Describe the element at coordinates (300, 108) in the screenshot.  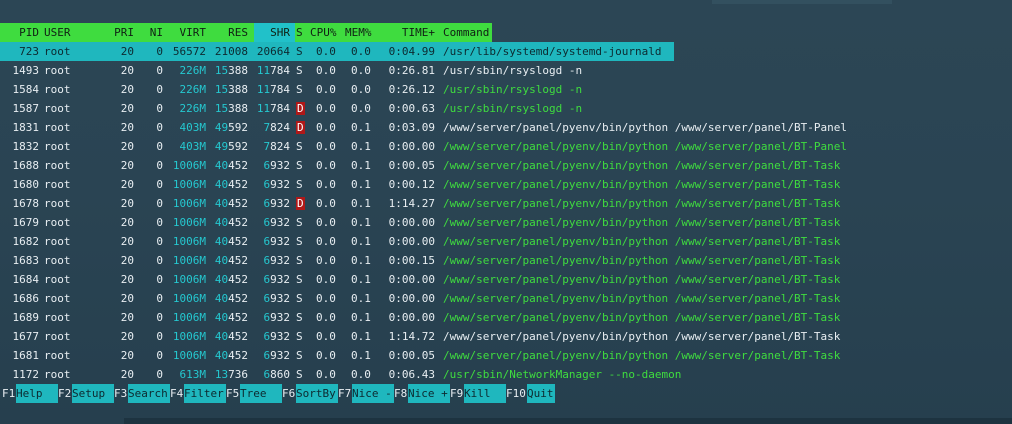
I see `disk-wait-state-badge: D` at that location.